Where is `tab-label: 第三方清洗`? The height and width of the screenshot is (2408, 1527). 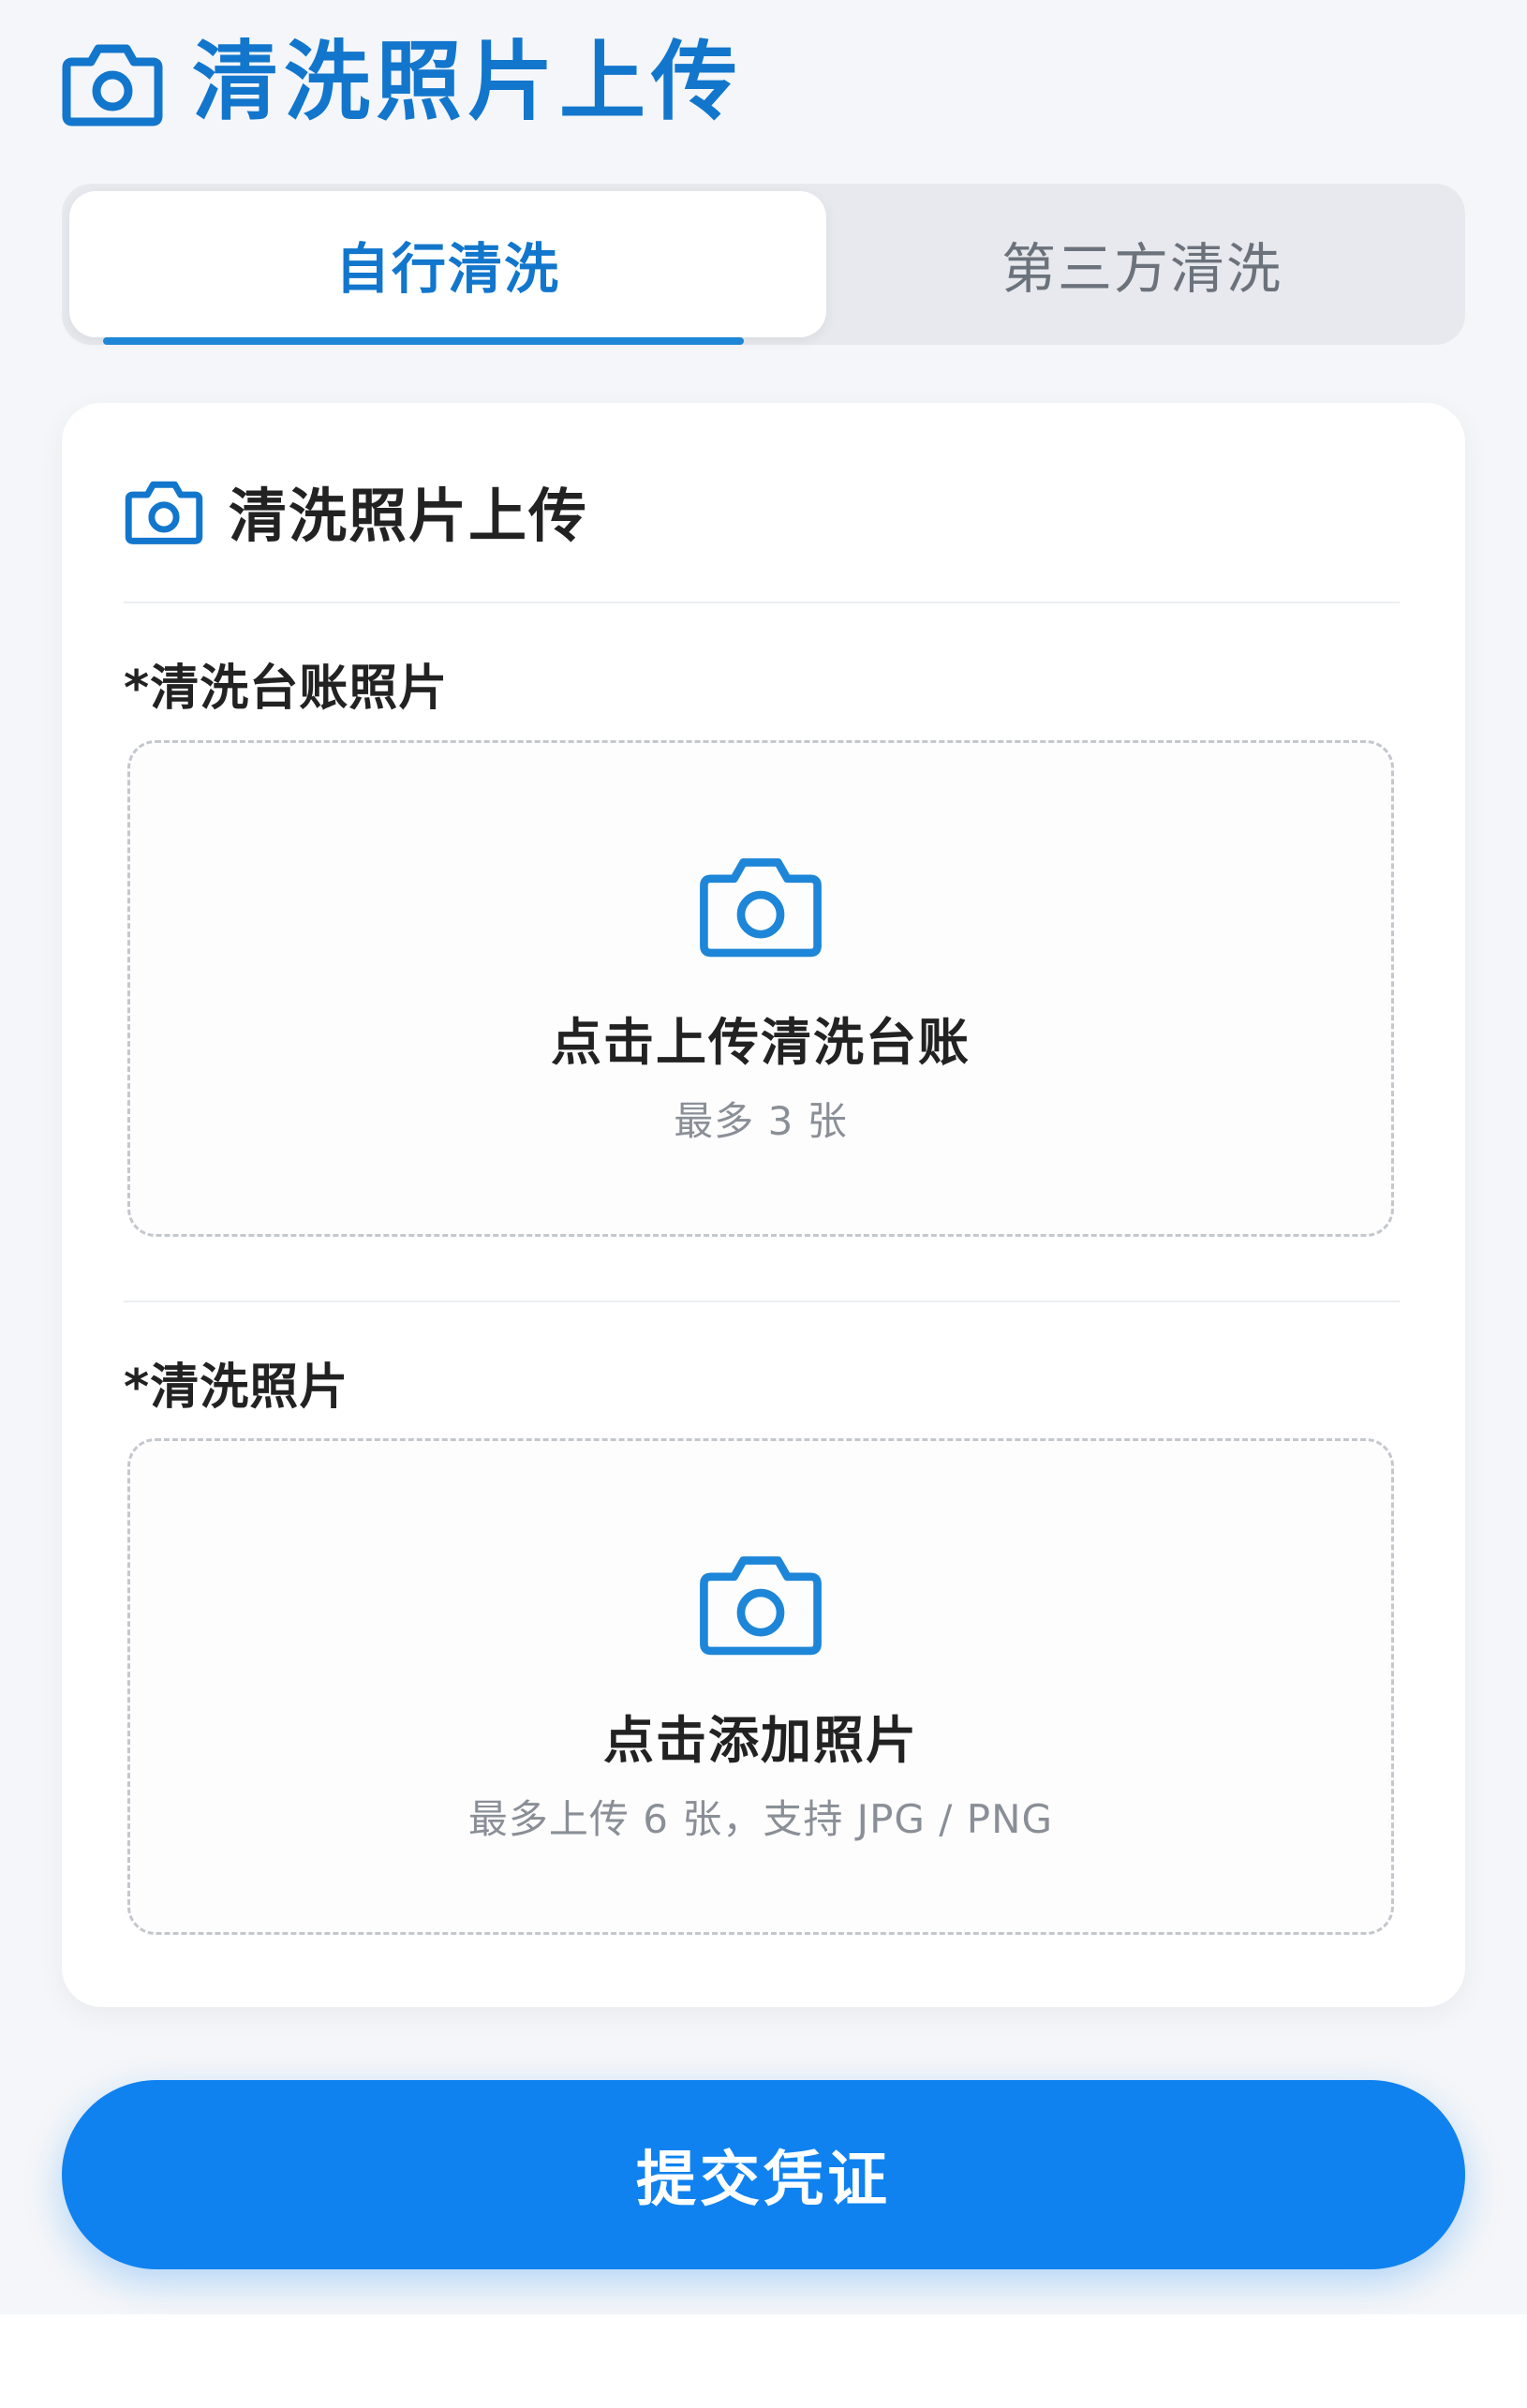 tab-label: 第三方清洗 is located at coordinates (1141, 269).